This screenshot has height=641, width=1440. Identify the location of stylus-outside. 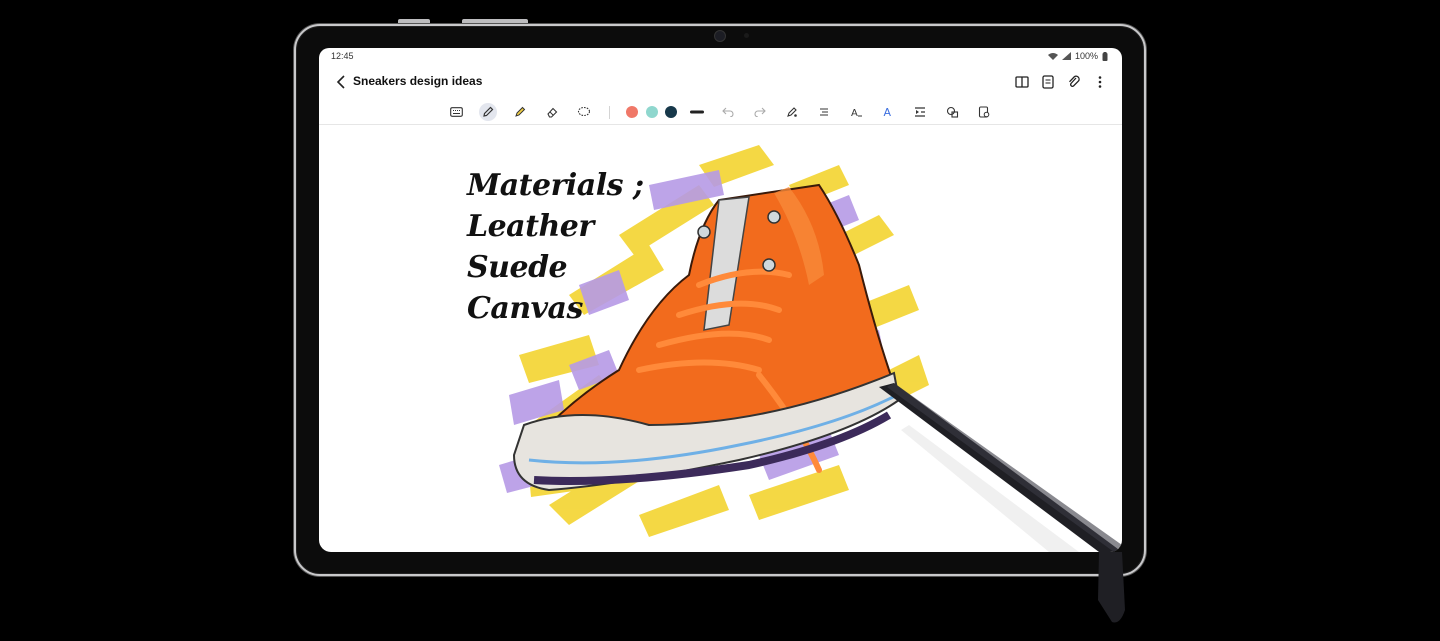
(1111, 587).